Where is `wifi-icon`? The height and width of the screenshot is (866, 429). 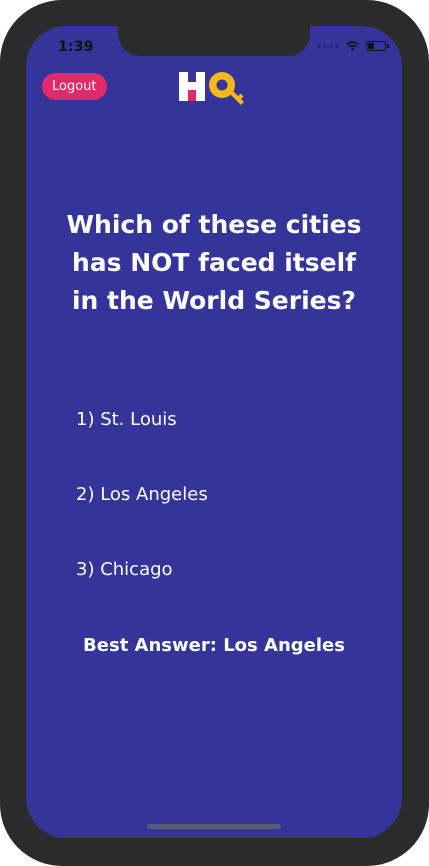 wifi-icon is located at coordinates (352, 46).